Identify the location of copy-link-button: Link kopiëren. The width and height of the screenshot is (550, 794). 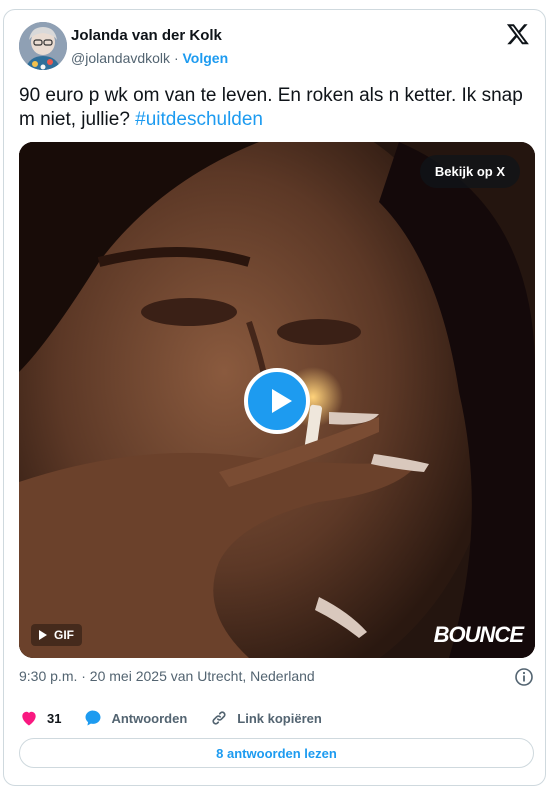
(265, 718).